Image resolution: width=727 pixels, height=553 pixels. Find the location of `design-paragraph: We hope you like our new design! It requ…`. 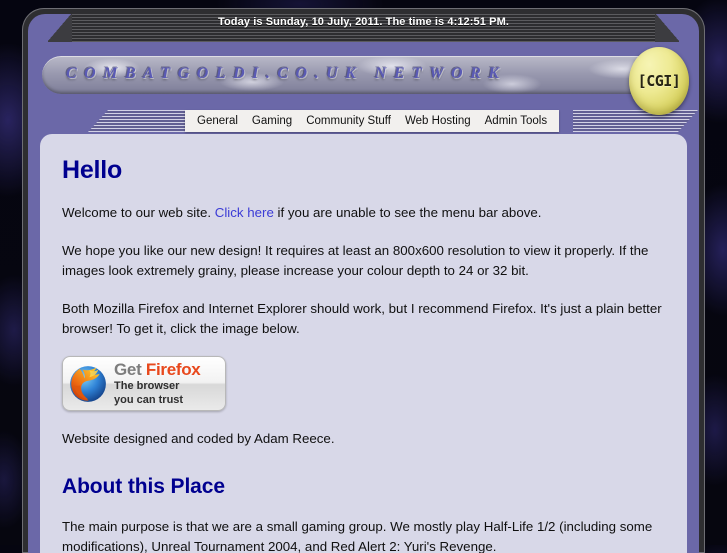

design-paragraph: We hope you like our new design! It requ… is located at coordinates (355, 260).